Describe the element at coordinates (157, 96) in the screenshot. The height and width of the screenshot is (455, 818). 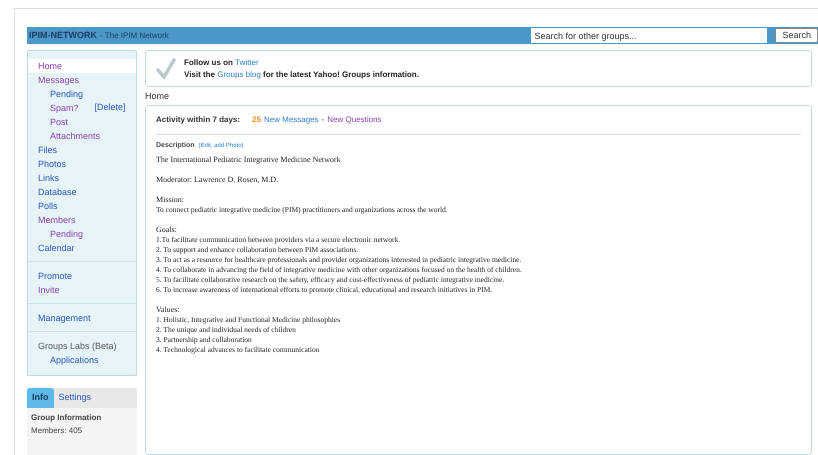
I see `breadcrumb: Home` at that location.